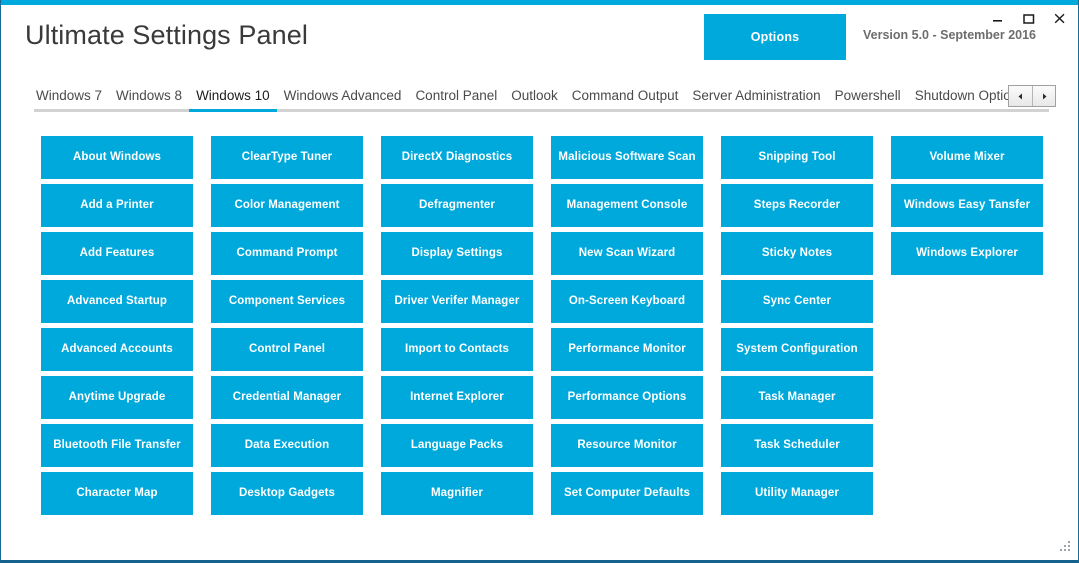 This screenshot has height=563, width=1079. What do you see at coordinates (287, 301) in the screenshot?
I see `tool-button-component-services: Component Services` at bounding box center [287, 301].